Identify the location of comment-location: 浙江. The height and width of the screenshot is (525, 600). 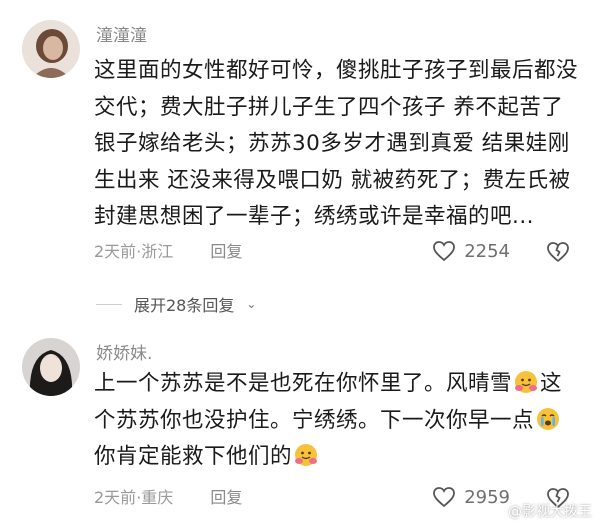
(157, 251).